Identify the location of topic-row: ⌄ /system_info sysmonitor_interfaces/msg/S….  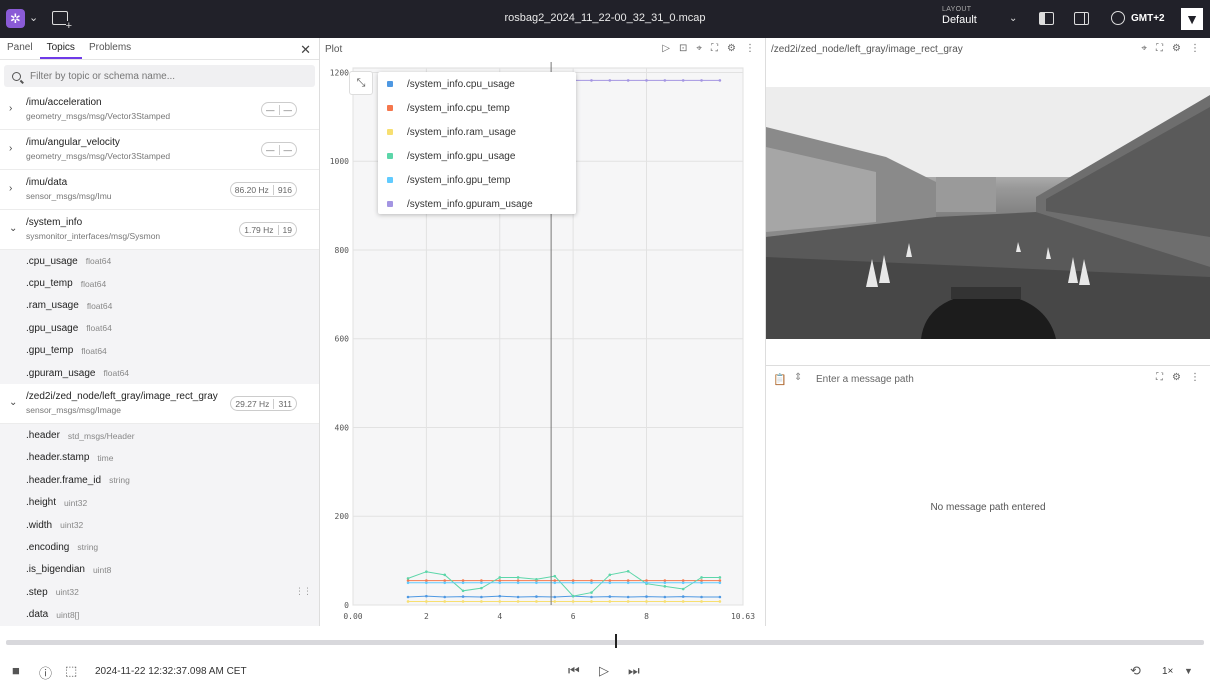
(159, 230).